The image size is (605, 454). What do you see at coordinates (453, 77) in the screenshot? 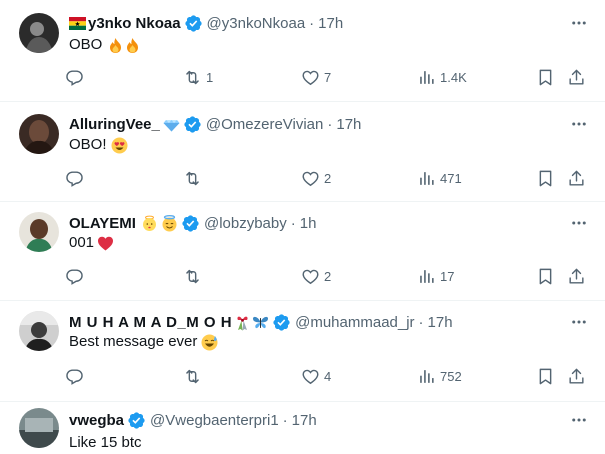
I see `view-count: 1.4K` at bounding box center [453, 77].